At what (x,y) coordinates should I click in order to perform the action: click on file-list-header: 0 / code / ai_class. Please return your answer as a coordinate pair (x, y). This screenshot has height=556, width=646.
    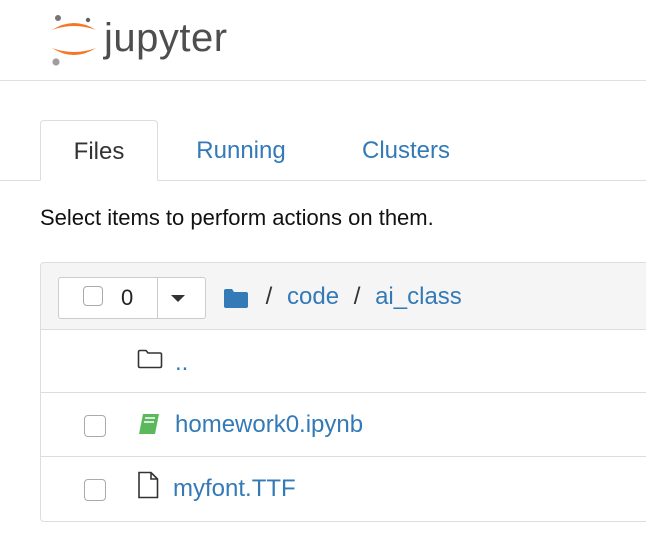
    Looking at the image, I should click on (343, 296).